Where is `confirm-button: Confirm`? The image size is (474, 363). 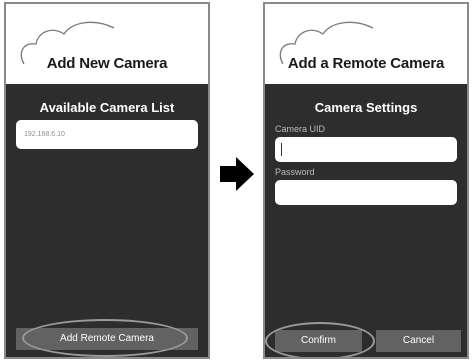 confirm-button: Confirm is located at coordinates (318, 341).